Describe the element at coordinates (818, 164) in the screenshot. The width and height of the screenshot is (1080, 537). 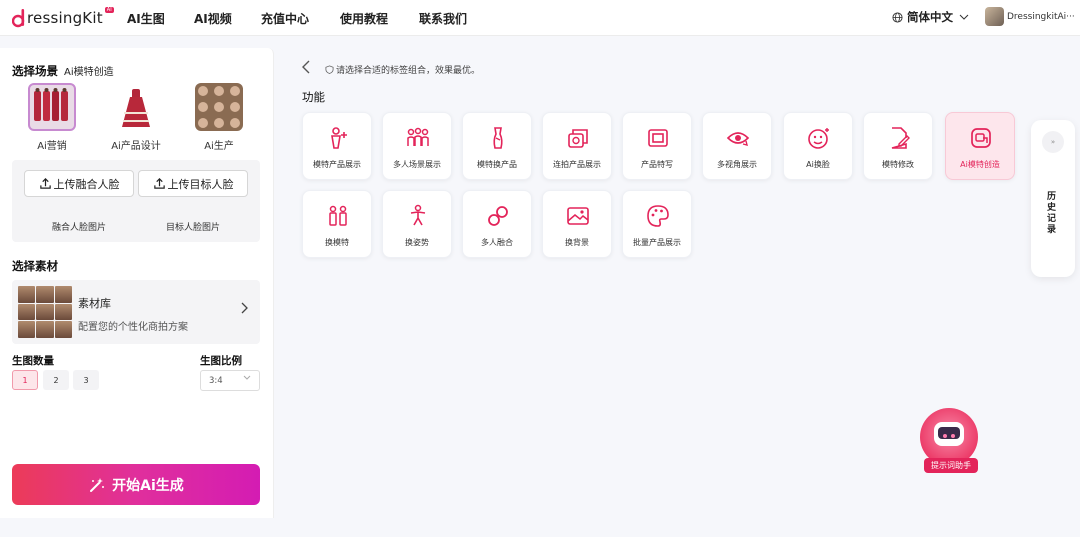
I see `card-label: Ai换脸` at that location.